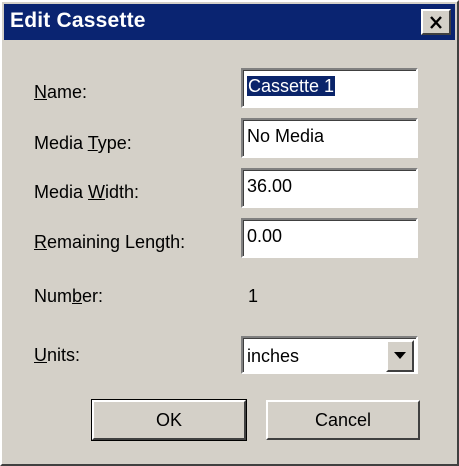 This screenshot has height=466, width=459. I want to click on units-dropdown-button, so click(400, 356).